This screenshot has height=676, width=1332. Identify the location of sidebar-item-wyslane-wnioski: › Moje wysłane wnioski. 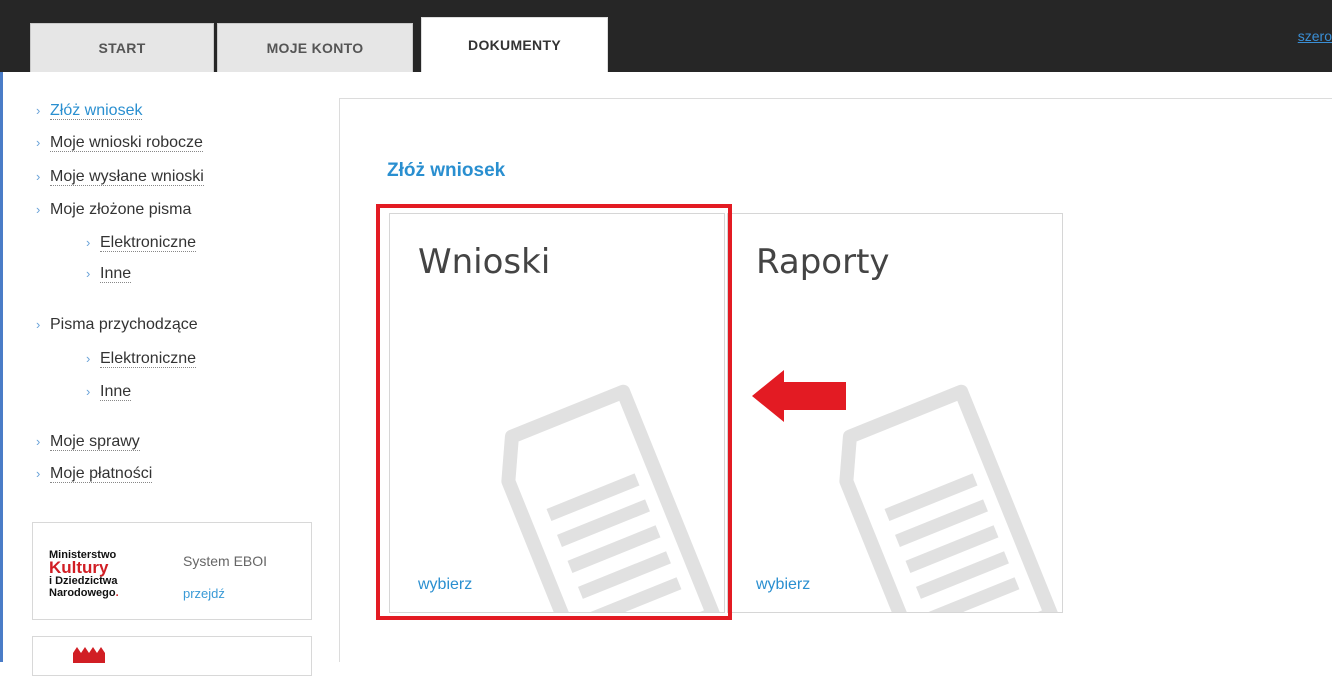
(120, 177).